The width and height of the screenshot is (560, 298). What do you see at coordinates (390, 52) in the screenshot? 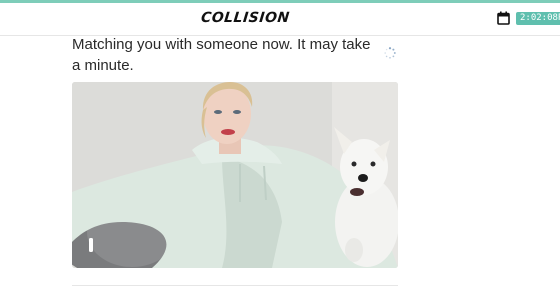
I see `loading-spinner-icon` at bounding box center [390, 52].